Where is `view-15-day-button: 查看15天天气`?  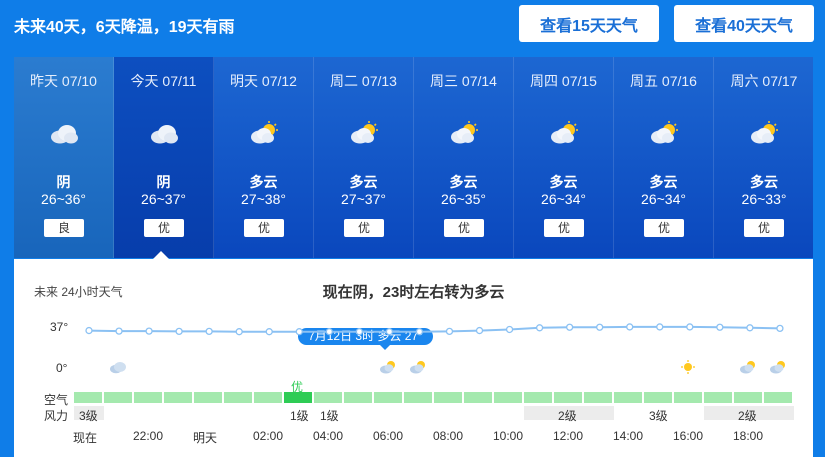 view-15-day-button: 查看15天天气 is located at coordinates (589, 23).